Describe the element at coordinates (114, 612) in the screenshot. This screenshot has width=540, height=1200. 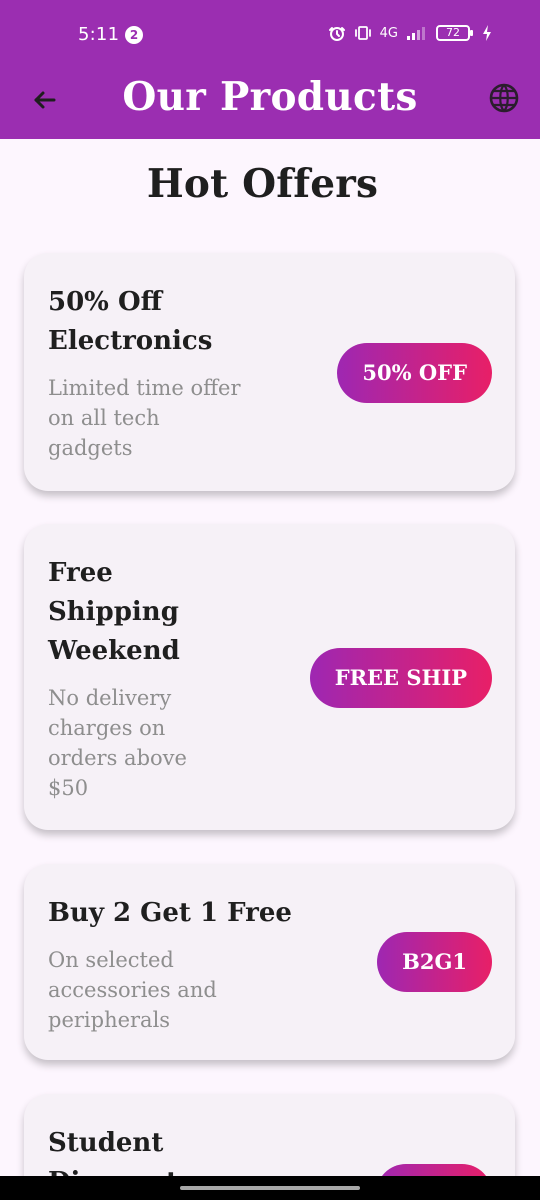
I see `offer-title: Free Shipping Weekend` at that location.